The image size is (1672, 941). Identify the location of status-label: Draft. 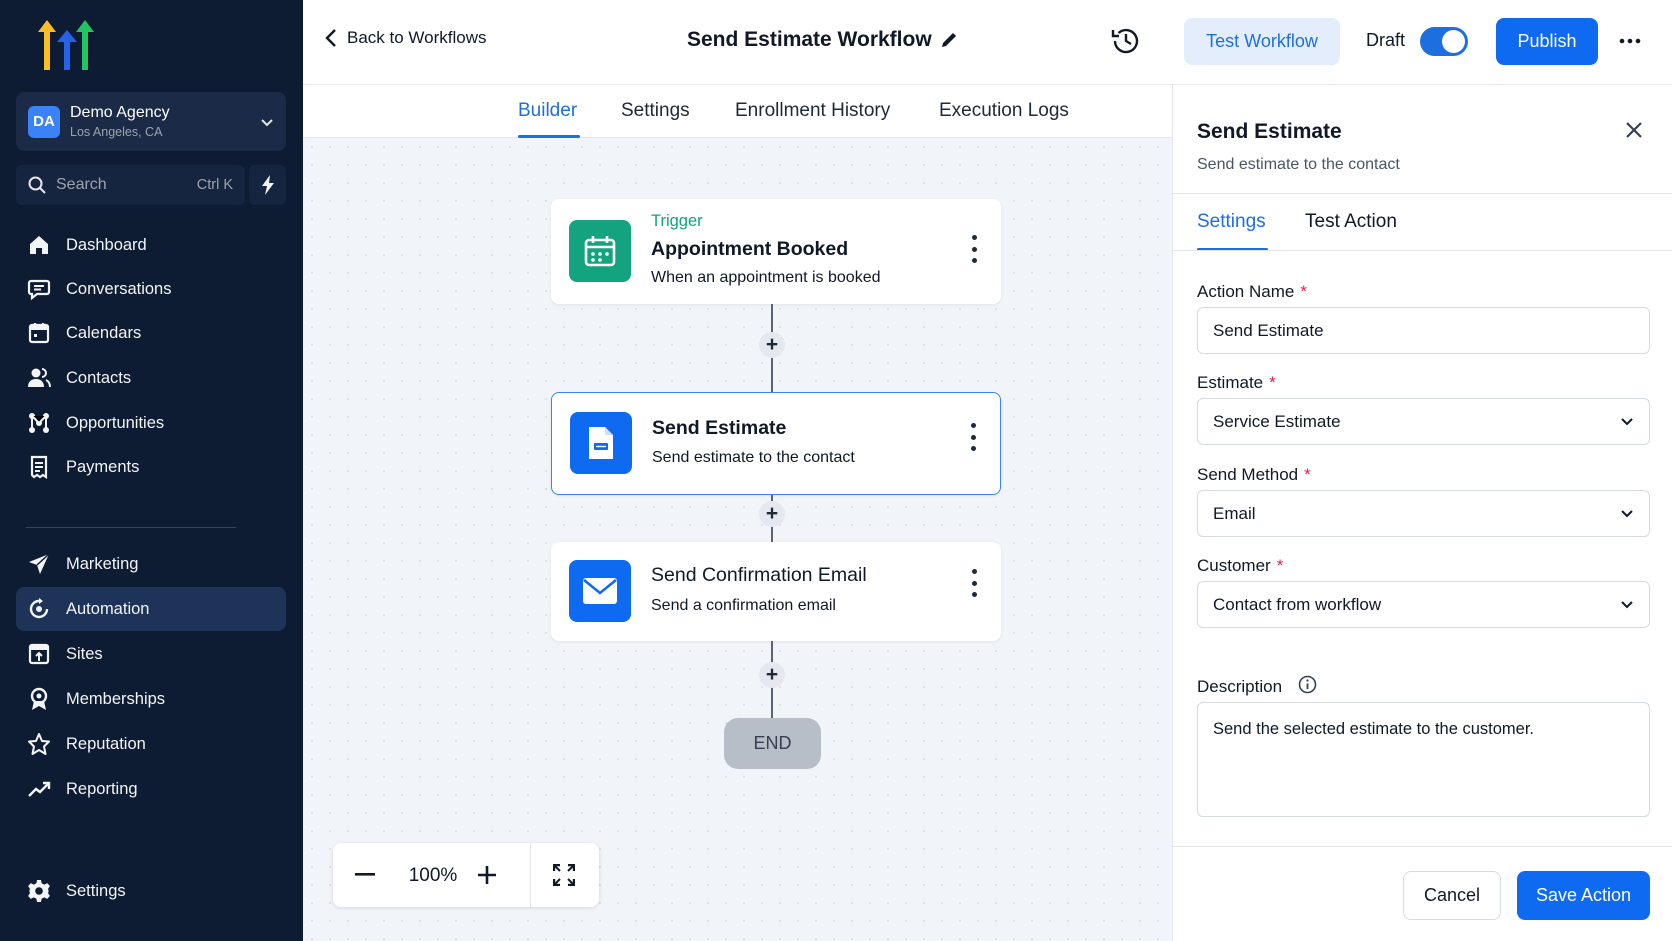
(1386, 40).